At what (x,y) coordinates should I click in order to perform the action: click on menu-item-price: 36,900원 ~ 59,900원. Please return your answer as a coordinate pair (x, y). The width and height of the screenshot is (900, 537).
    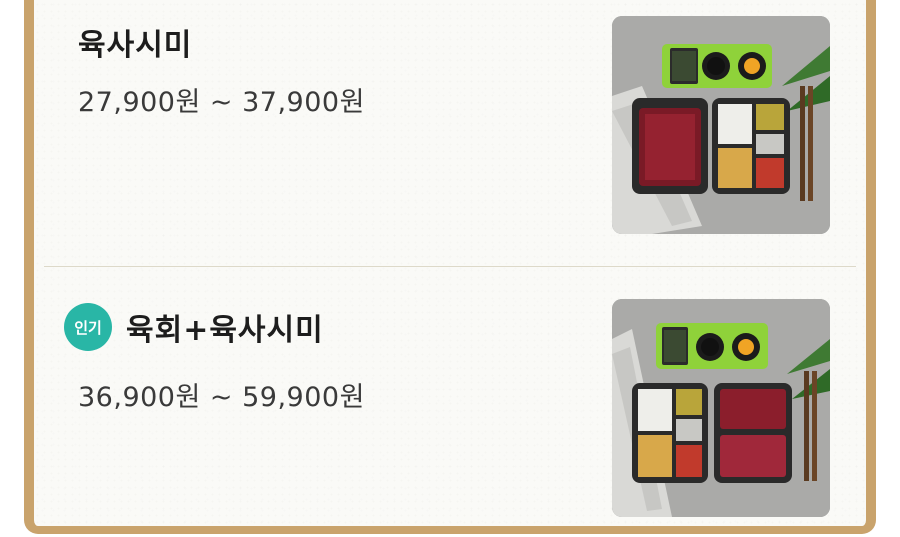
    Looking at the image, I should click on (221, 397).